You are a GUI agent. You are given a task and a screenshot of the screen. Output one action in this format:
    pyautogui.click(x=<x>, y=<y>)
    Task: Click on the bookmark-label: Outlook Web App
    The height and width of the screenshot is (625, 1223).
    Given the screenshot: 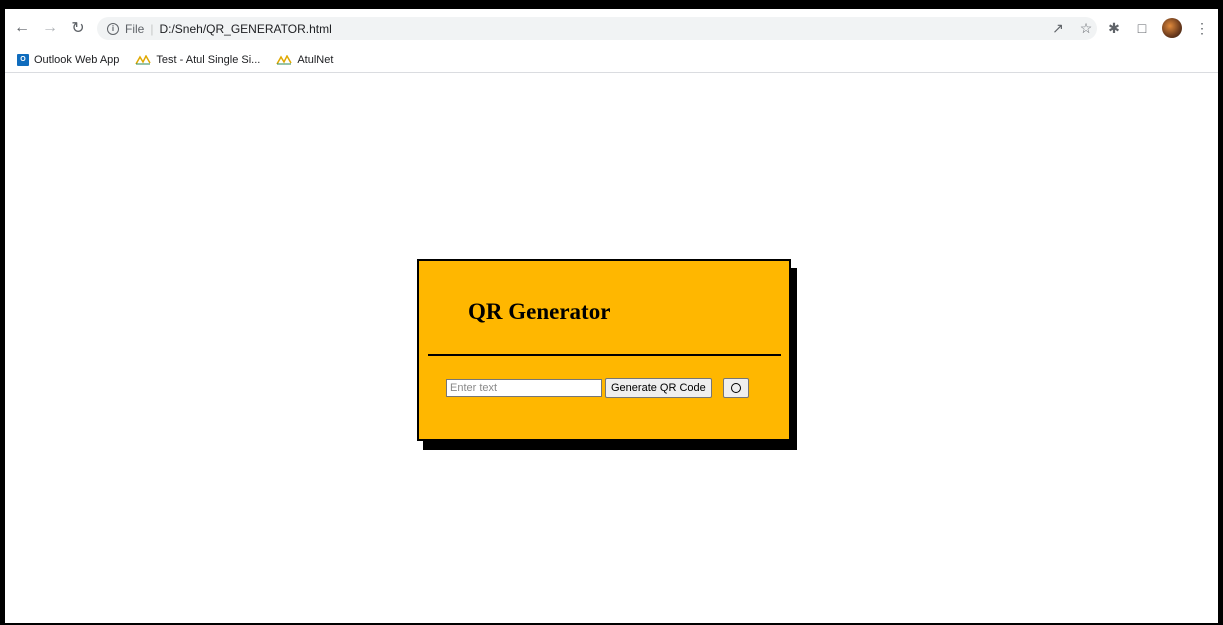 What is the action you would take?
    pyautogui.click(x=77, y=59)
    